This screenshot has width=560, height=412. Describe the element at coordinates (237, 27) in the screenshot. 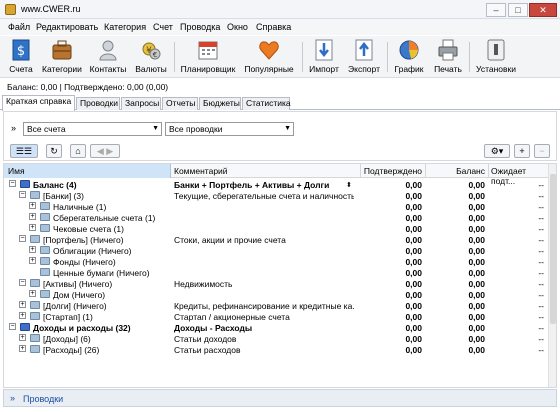

I see `menu-window: Окно` at that location.